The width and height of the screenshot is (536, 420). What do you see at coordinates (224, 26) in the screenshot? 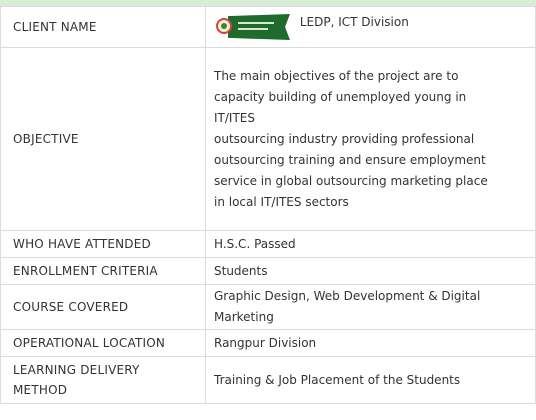
I see `logo-emblem-icon` at bounding box center [224, 26].